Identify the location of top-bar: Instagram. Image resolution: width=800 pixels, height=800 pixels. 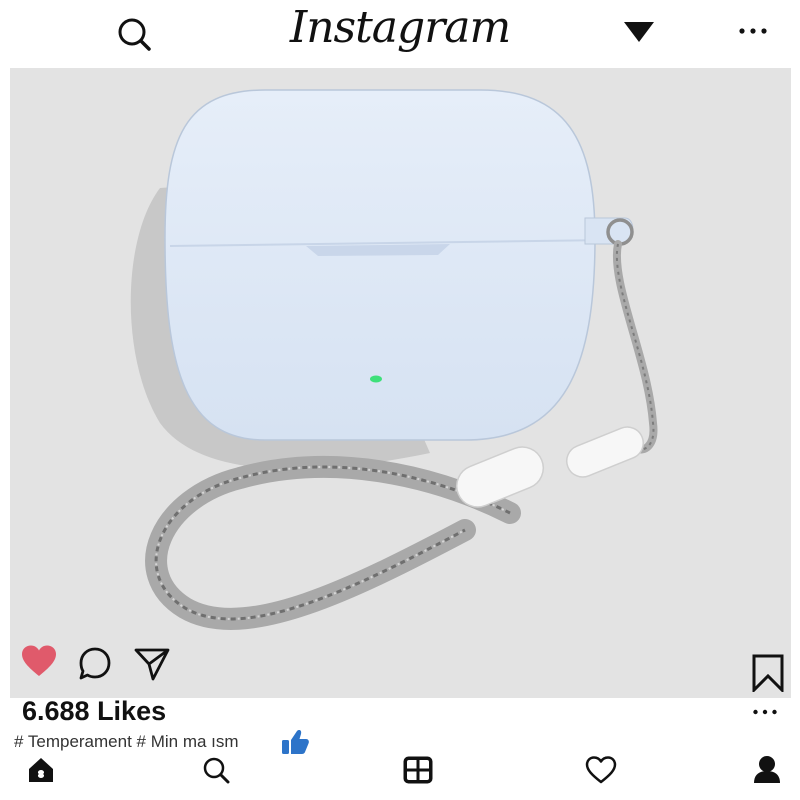
(400, 34).